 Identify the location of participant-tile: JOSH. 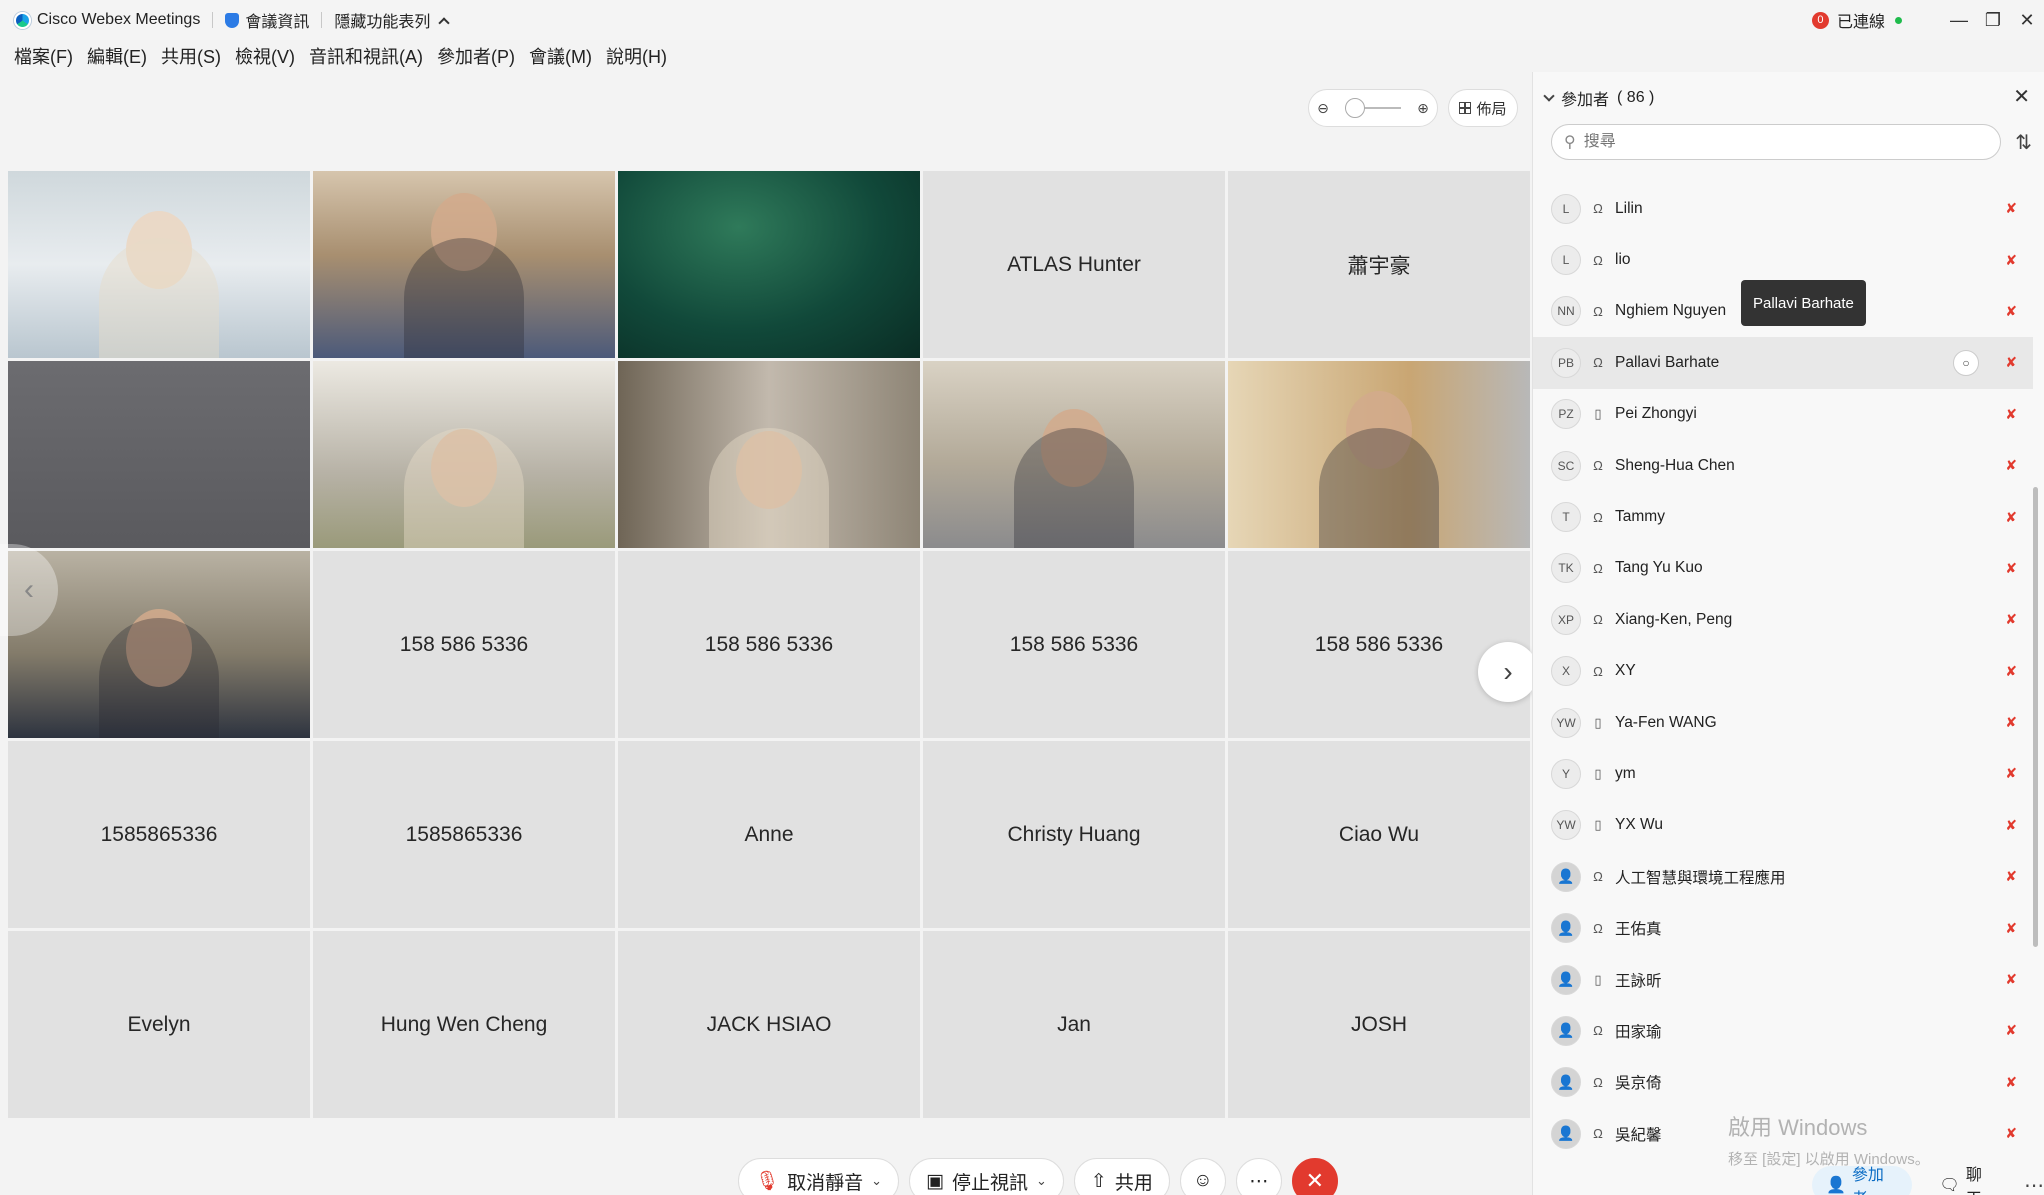
(1379, 1024).